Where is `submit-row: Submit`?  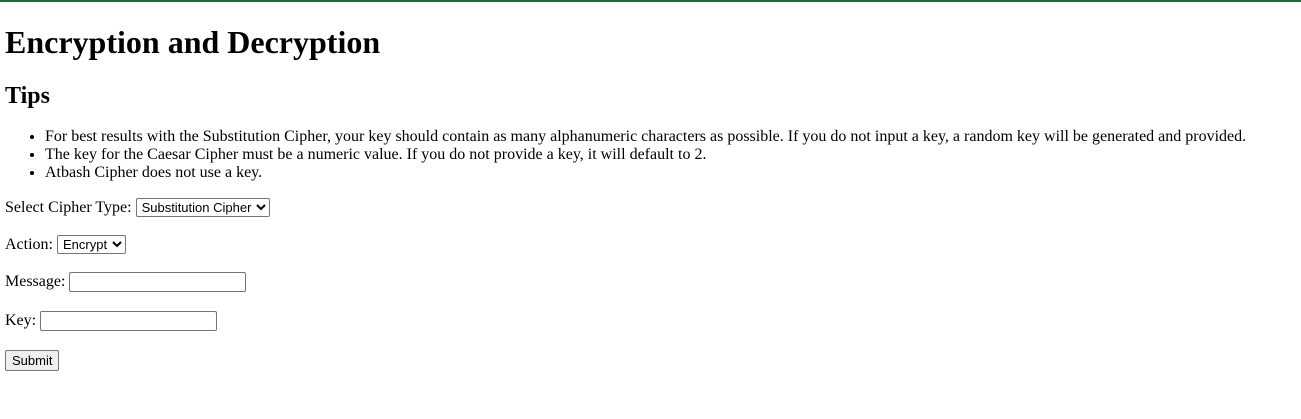
submit-row: Submit is located at coordinates (32, 360).